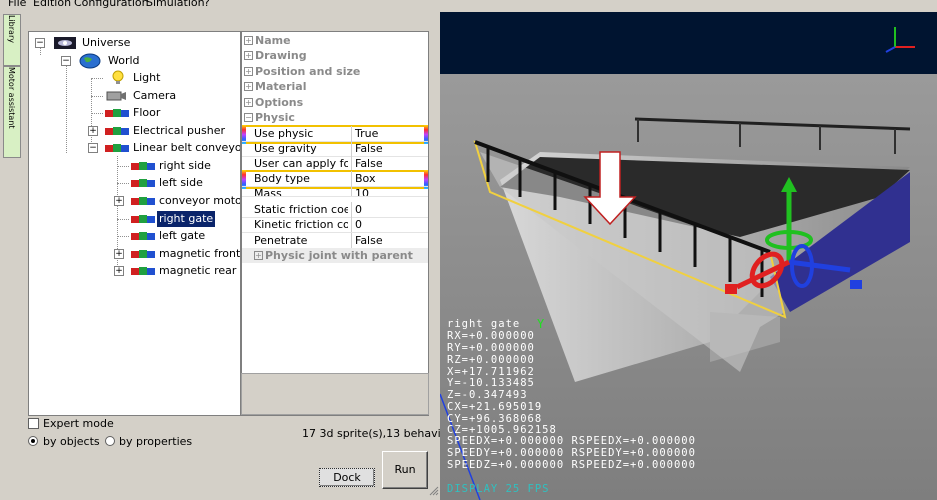  I want to click on tree-item-magnetic-front: + magnetic front, so click(135, 254).